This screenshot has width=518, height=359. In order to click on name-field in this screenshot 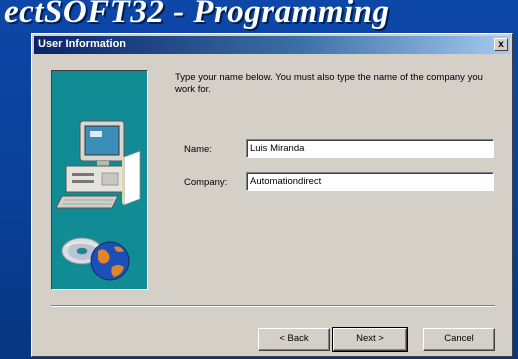, I will do `click(370, 148)`.